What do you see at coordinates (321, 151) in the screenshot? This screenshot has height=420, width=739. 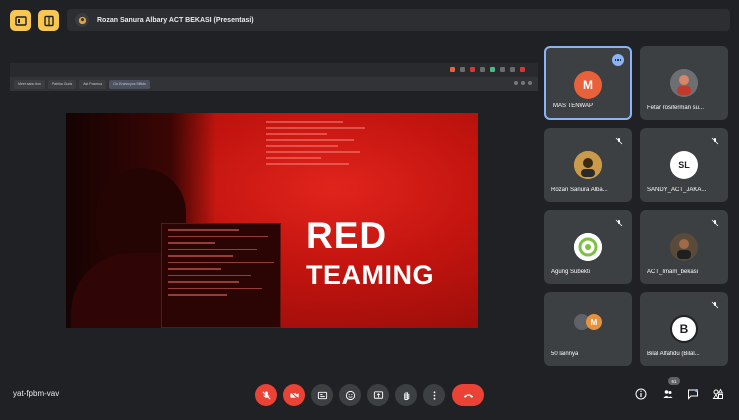 I see `slide-code-graphic` at bounding box center [321, 151].